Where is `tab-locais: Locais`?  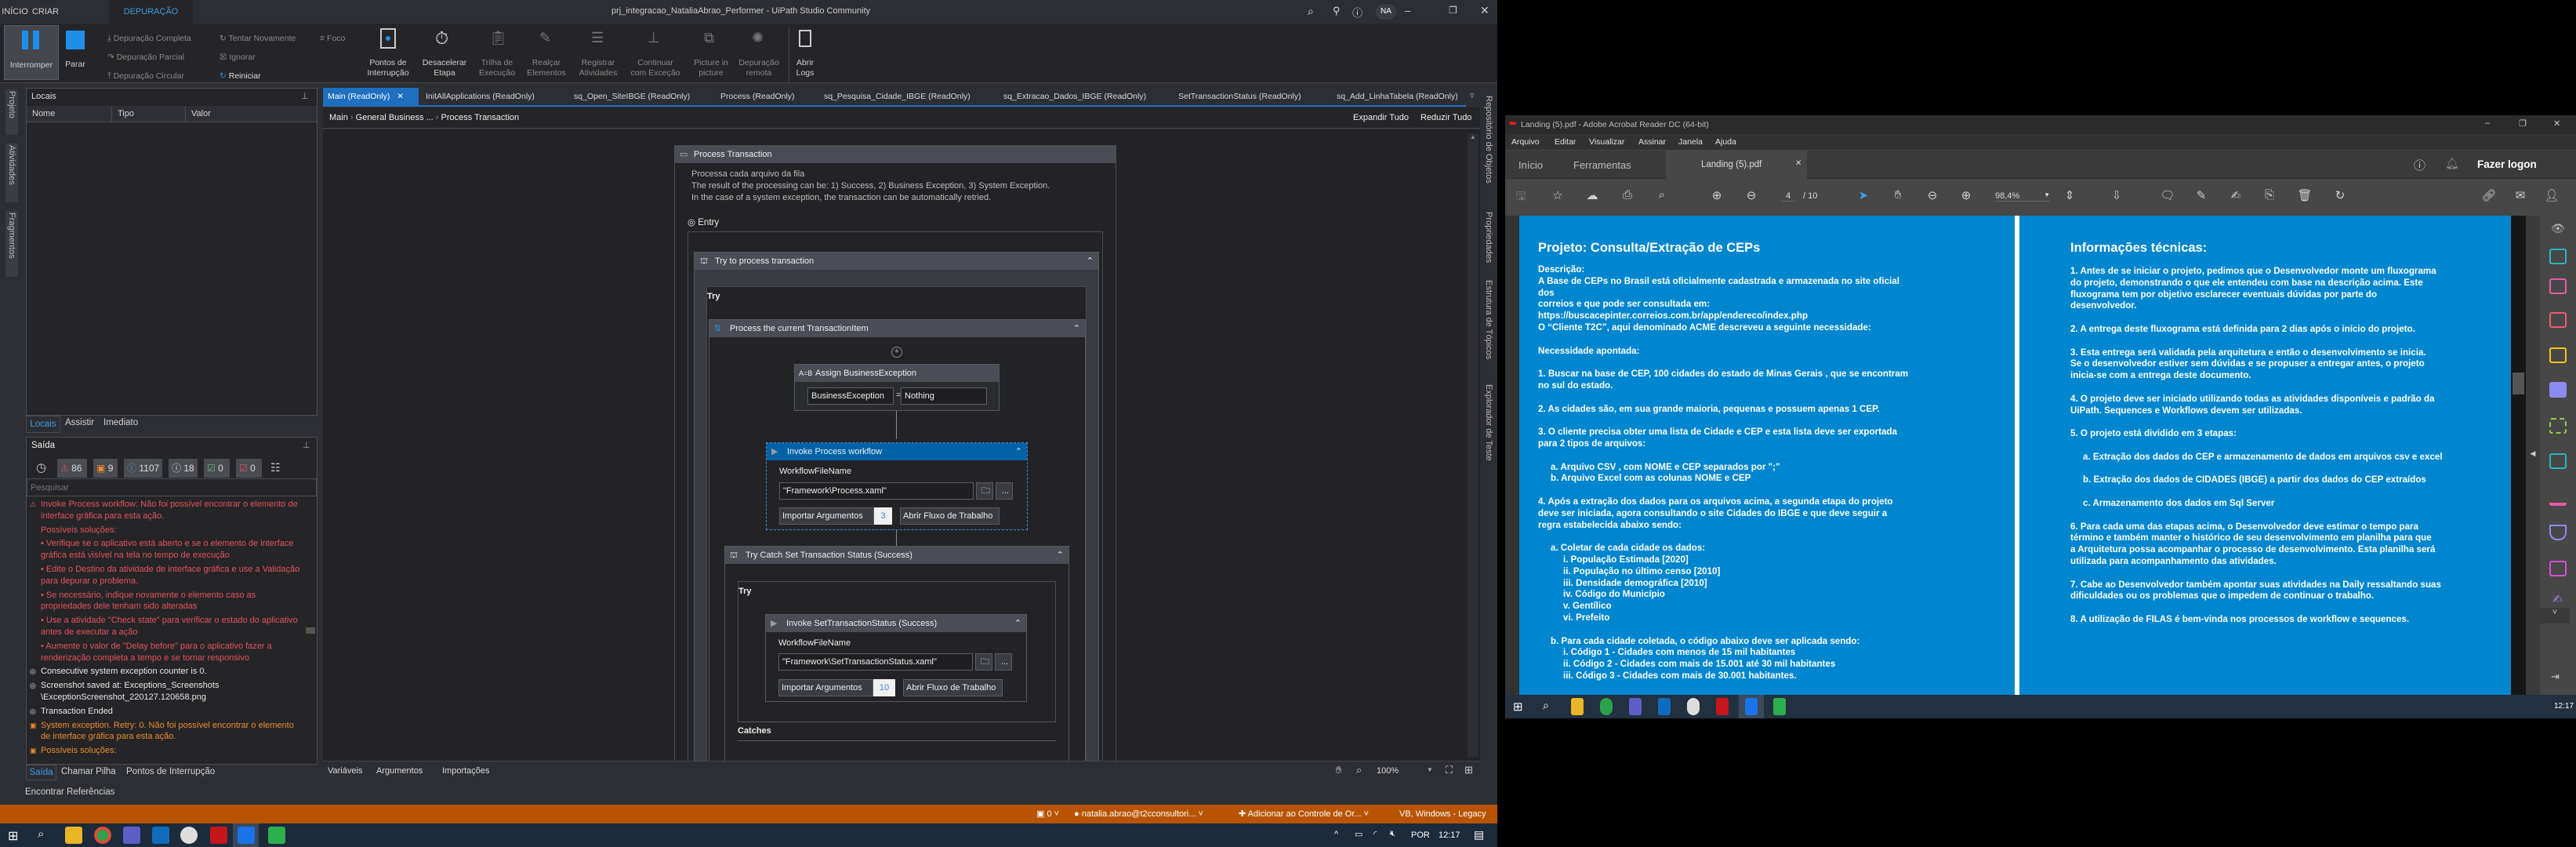 tab-locais: Locais is located at coordinates (43, 424).